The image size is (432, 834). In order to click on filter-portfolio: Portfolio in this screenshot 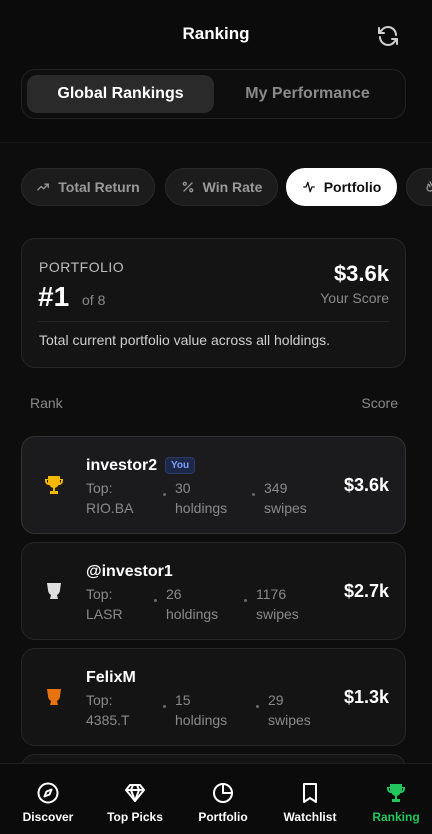, I will do `click(341, 187)`.